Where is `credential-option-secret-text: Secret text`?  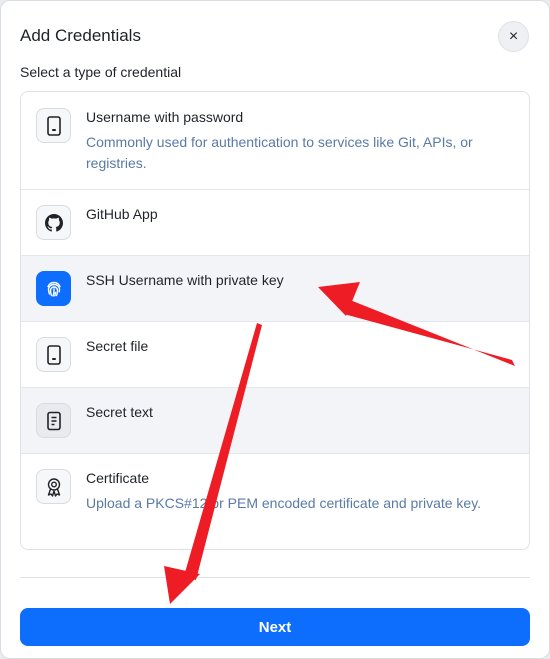 credential-option-secret-text: Secret text is located at coordinates (275, 421).